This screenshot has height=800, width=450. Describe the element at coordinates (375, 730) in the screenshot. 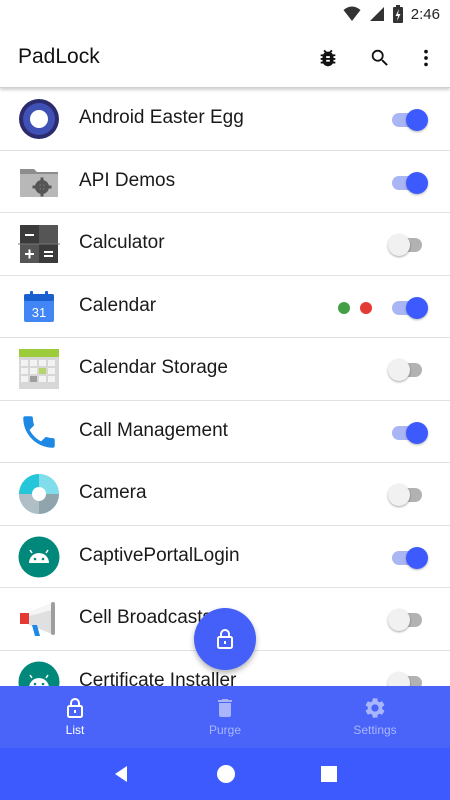

I see `nav-label: Settings` at that location.